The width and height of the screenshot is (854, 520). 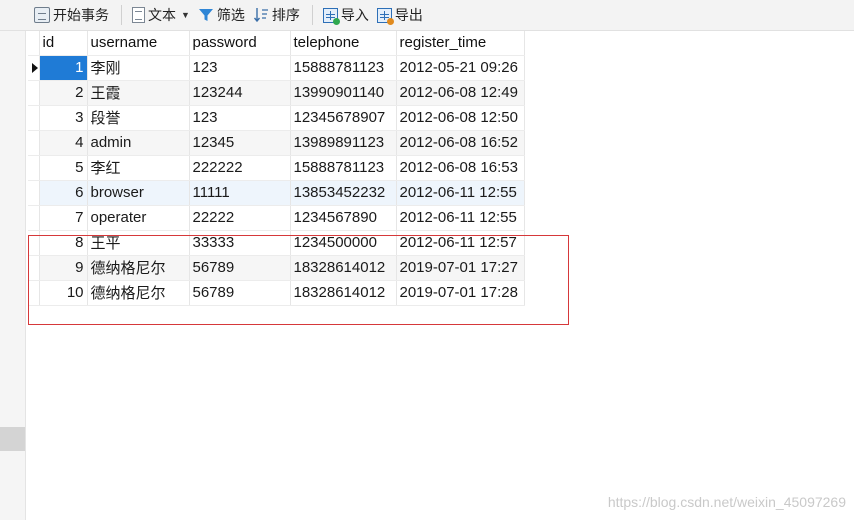 What do you see at coordinates (138, 218) in the screenshot?
I see `cell-username: operater` at bounding box center [138, 218].